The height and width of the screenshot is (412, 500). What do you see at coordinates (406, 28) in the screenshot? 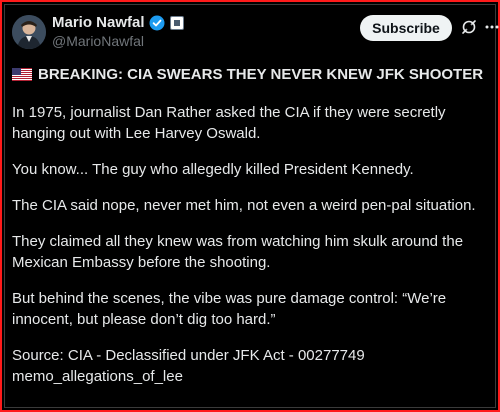
I see `subscribe-button: Subscribe` at bounding box center [406, 28].